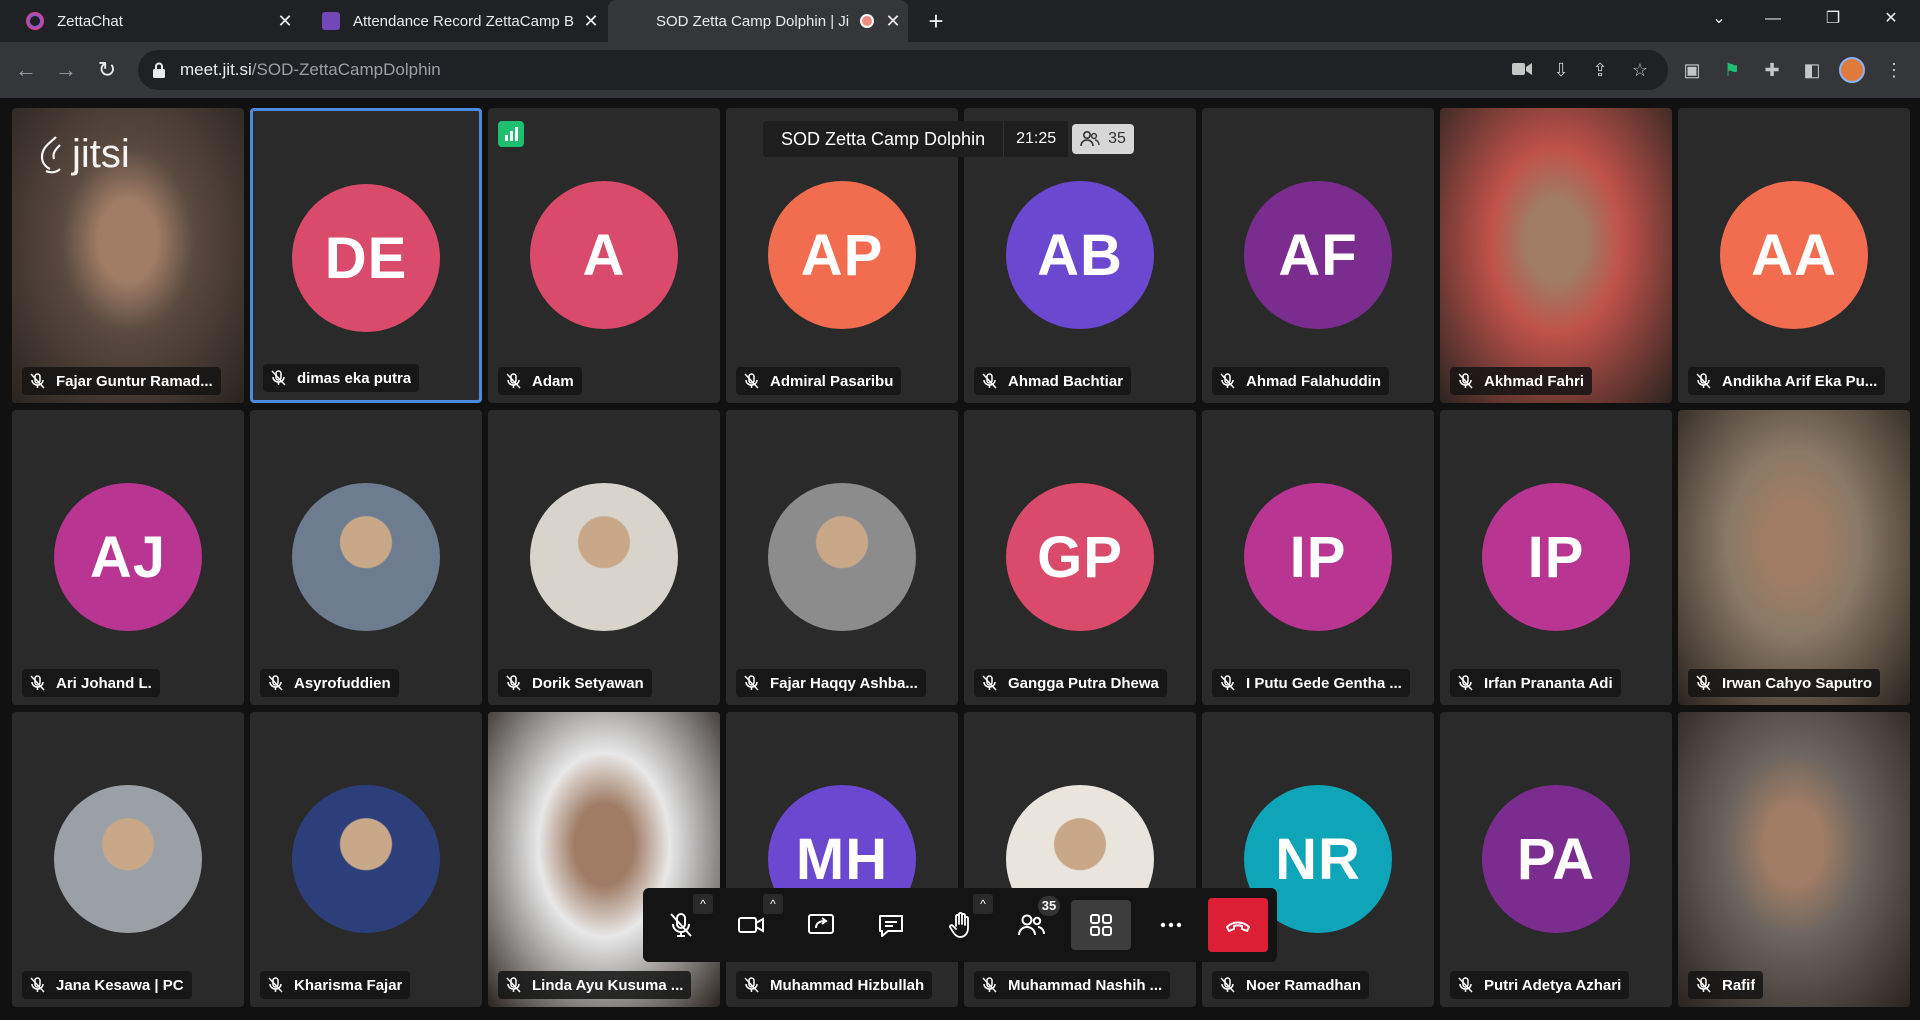 The height and width of the screenshot is (1020, 1920). What do you see at coordinates (1556, 859) in the screenshot?
I see `participant-tile: PA Putri Adetya Azhari` at bounding box center [1556, 859].